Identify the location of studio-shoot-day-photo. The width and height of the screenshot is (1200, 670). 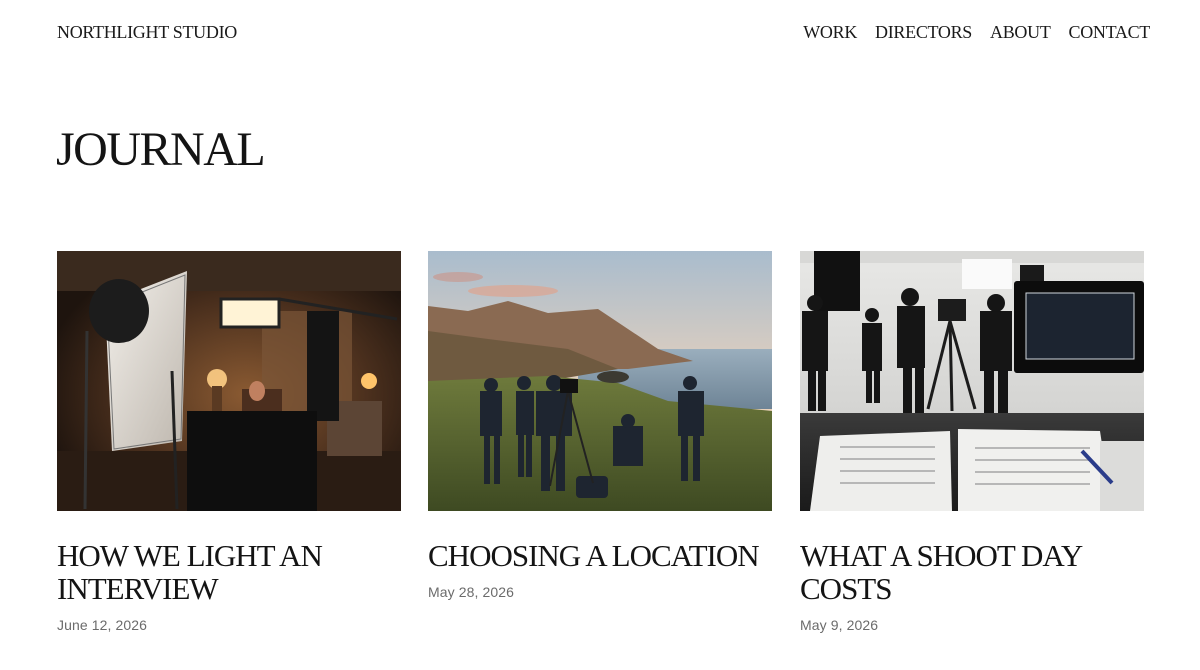
(972, 381).